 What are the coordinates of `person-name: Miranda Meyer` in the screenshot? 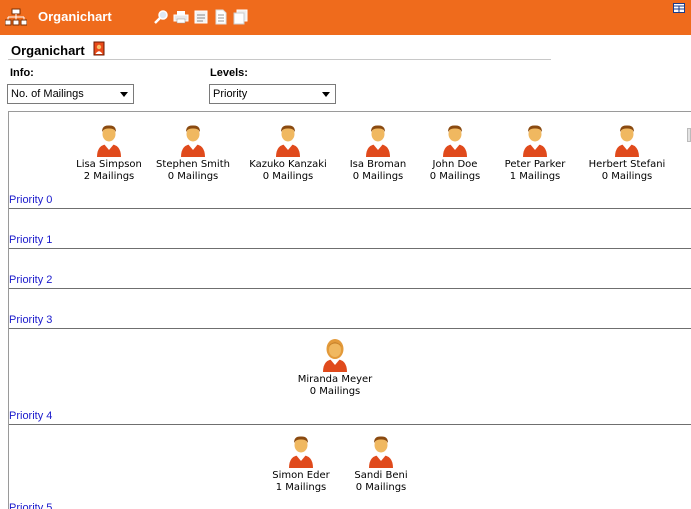 It's located at (335, 379).